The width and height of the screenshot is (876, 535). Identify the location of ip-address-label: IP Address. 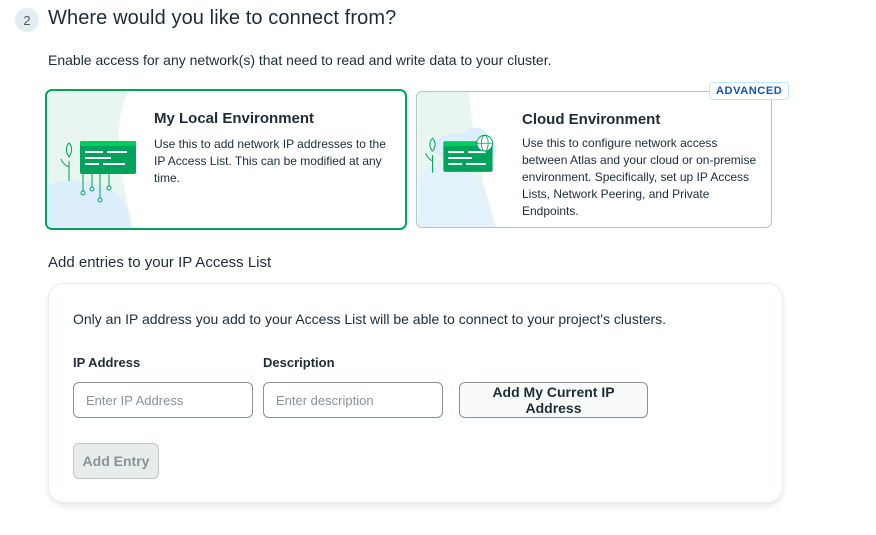
(107, 362).